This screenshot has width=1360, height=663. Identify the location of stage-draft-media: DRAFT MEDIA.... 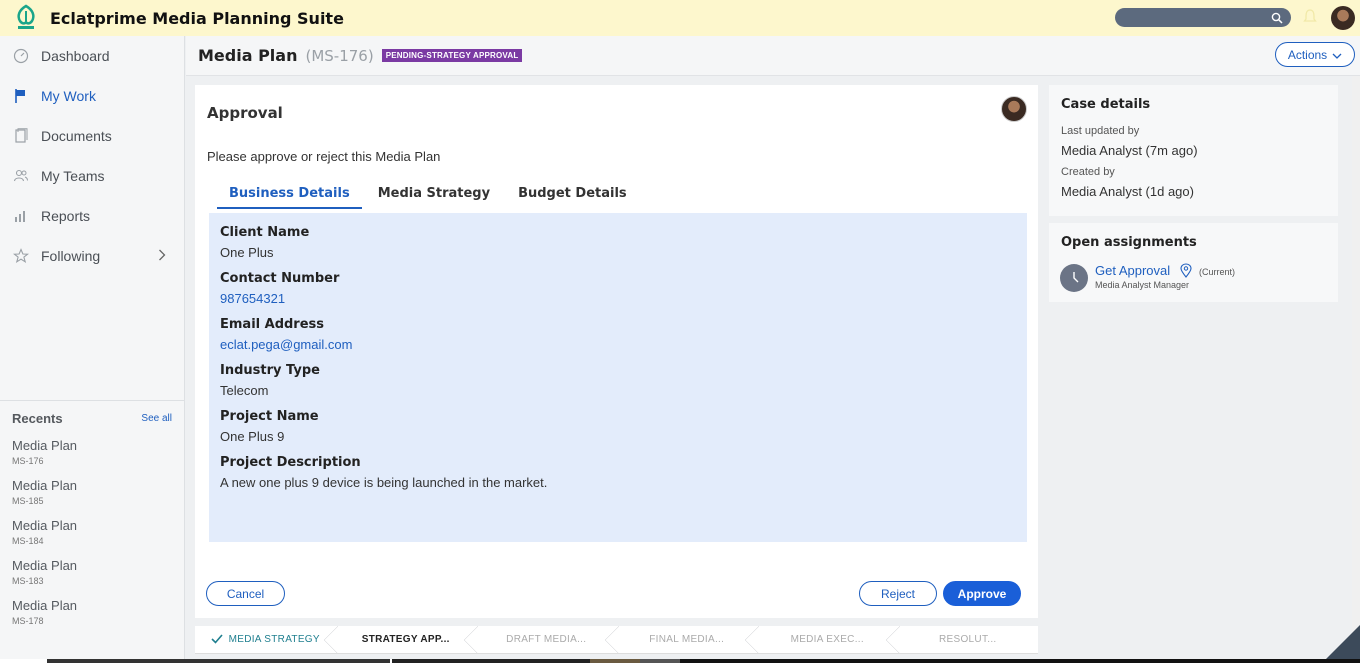
(547, 639).